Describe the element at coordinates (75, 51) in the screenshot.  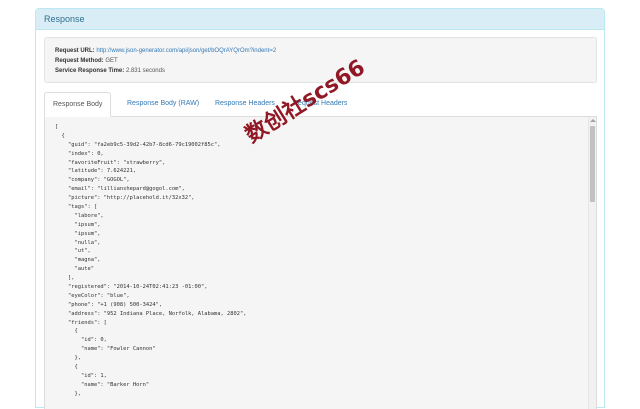
I see `request-url-label: Request URL:` at that location.